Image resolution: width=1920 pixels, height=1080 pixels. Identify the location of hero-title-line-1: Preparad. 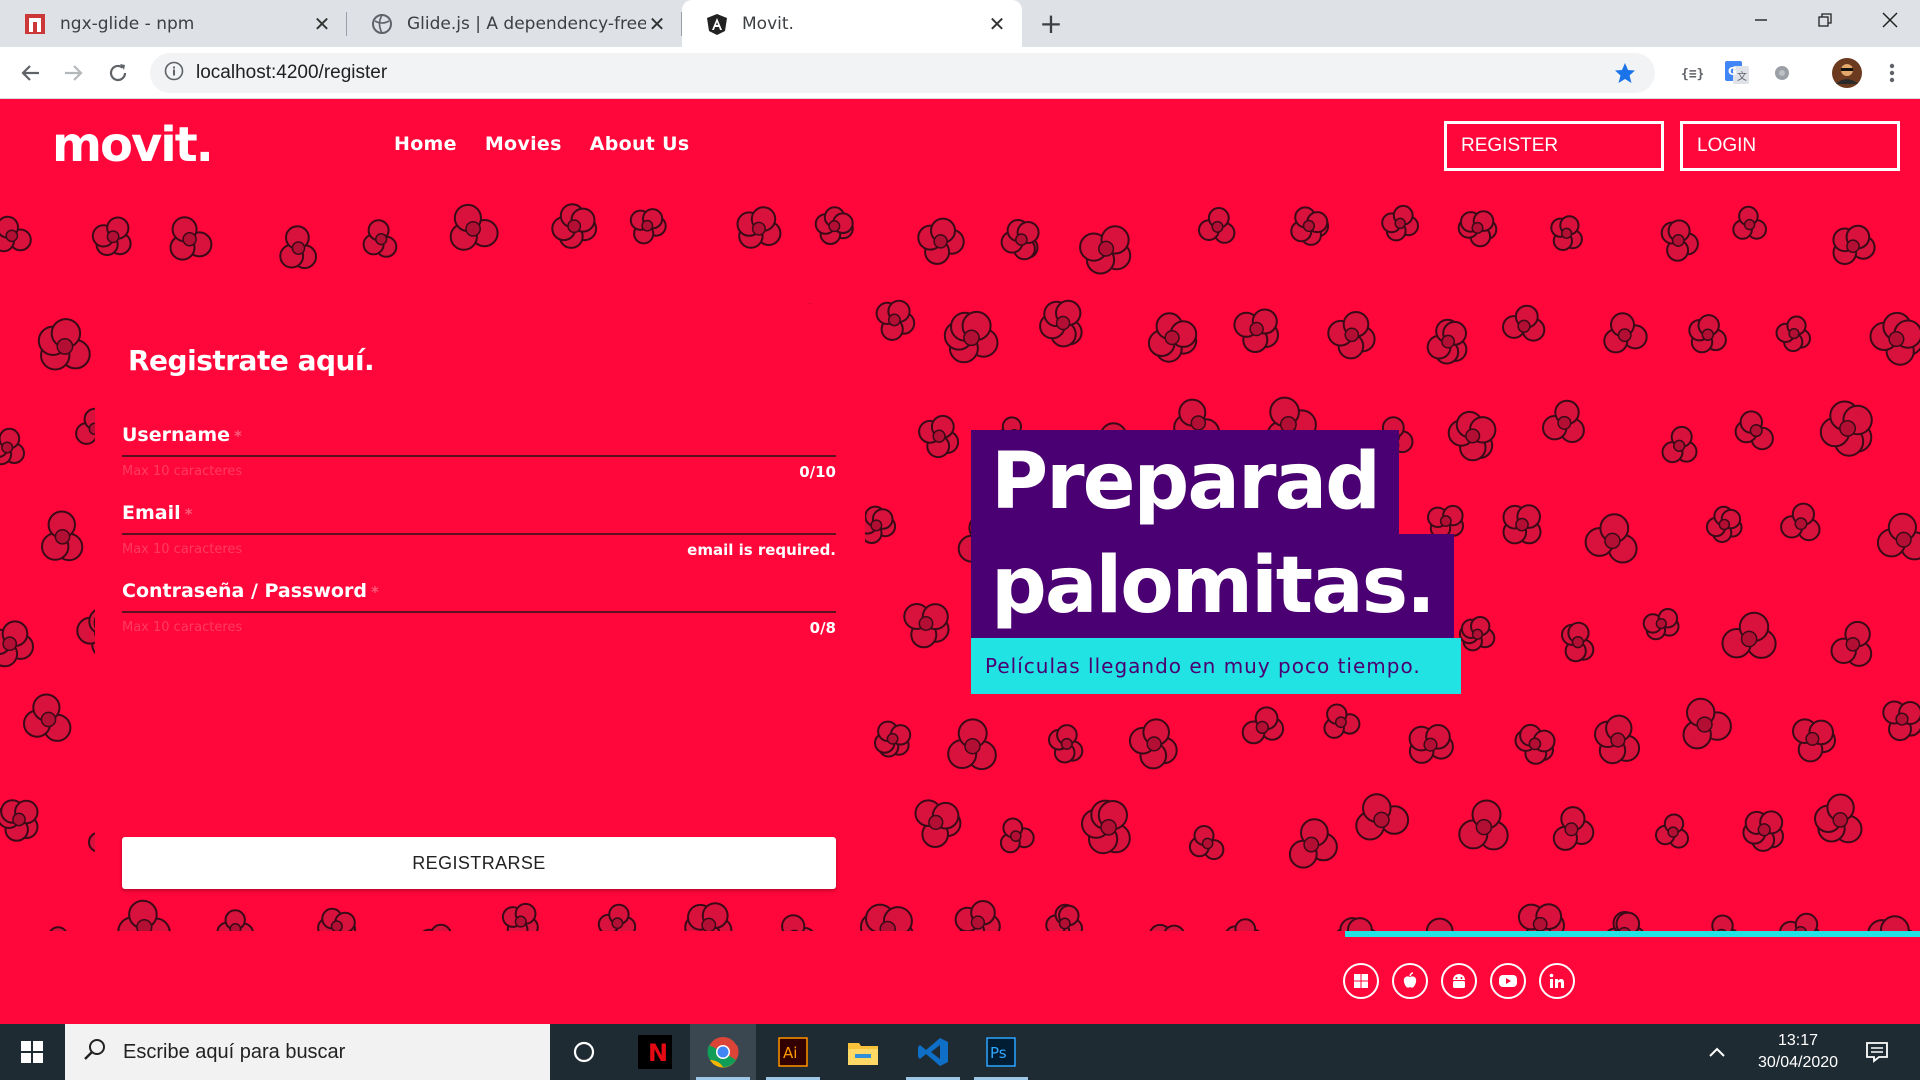
(1185, 482).